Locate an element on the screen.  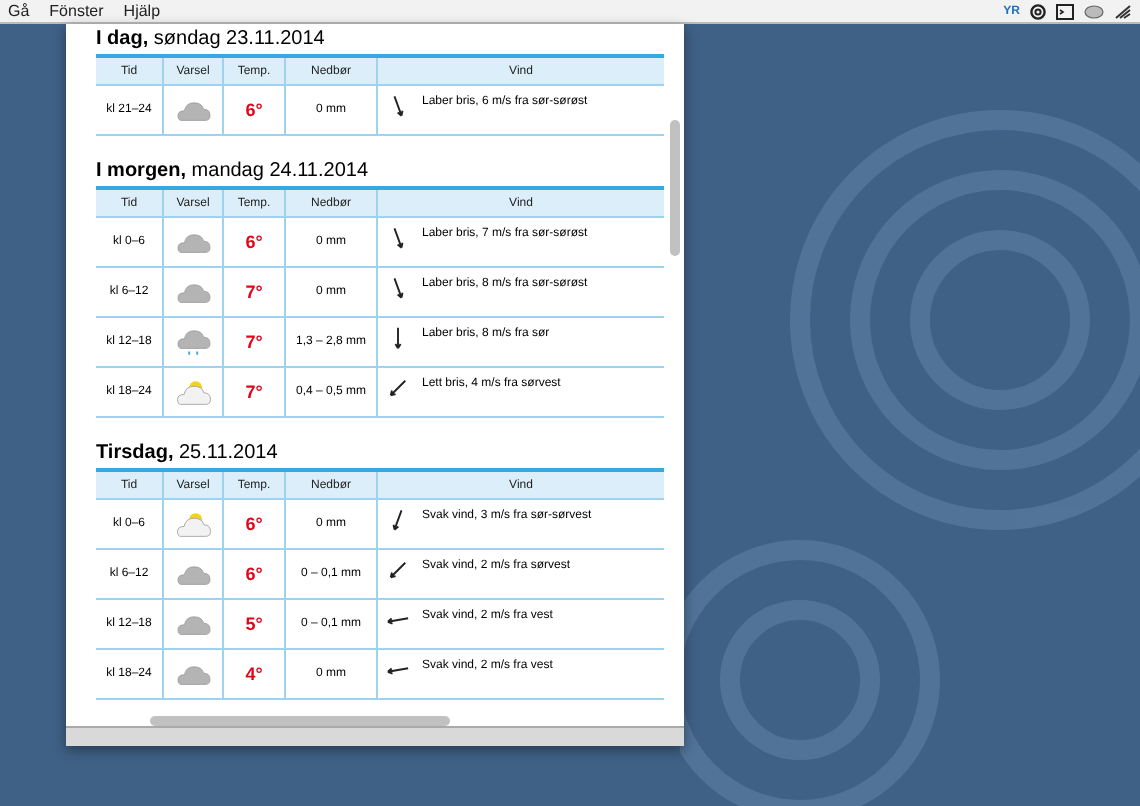
menu-item: Fönster is located at coordinates (76, 11).